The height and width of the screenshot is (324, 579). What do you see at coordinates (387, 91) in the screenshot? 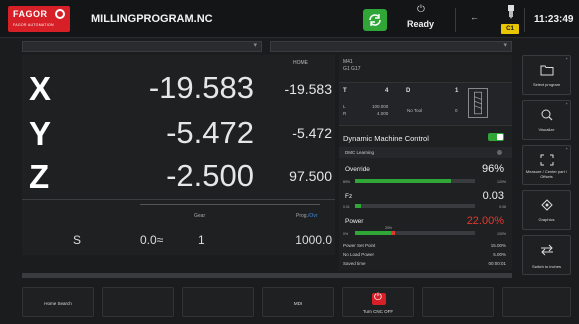
I see `tool-t-value: 4` at bounding box center [387, 91].